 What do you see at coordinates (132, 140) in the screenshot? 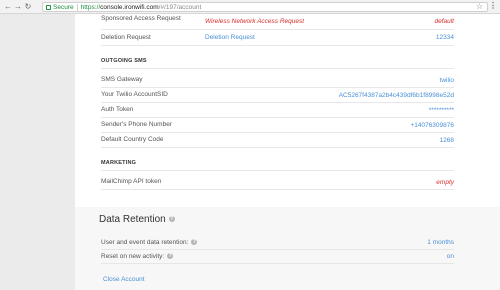
I see `setting-label: Default Country Code` at bounding box center [132, 140].